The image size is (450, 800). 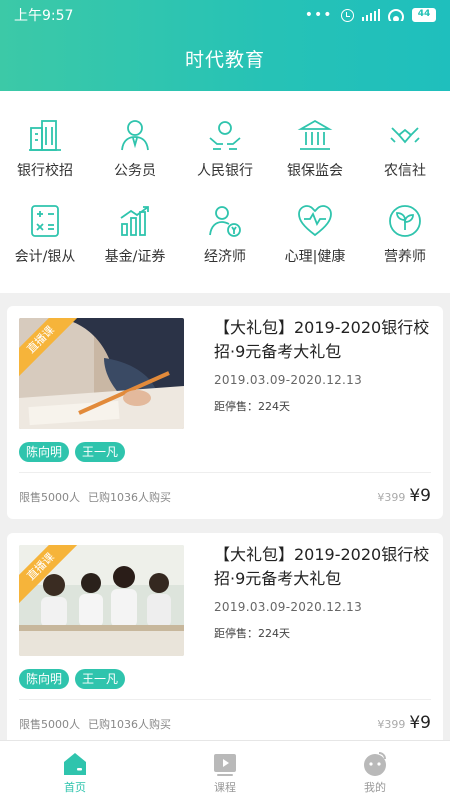 I want to click on category-cbirc: 银保监会, so click(x=315, y=149).